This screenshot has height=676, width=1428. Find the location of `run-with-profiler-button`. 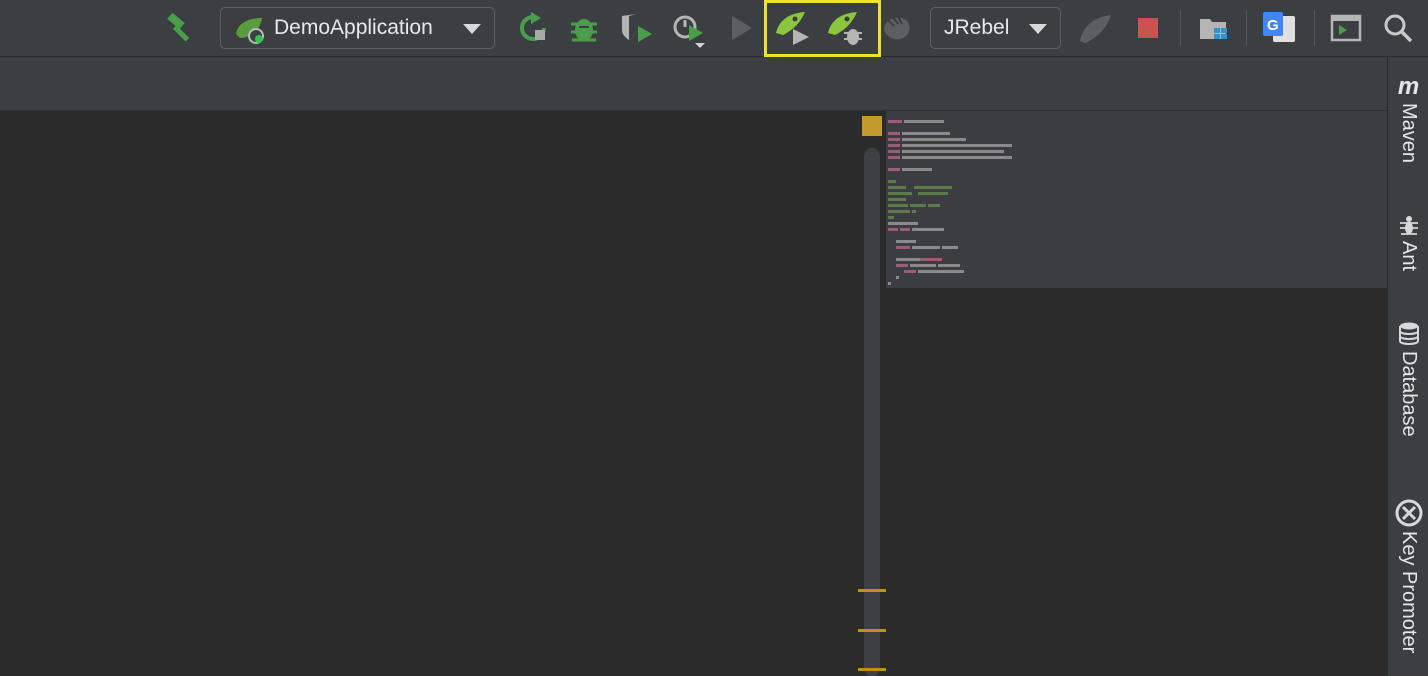

run-with-profiler-button is located at coordinates (690, 30).